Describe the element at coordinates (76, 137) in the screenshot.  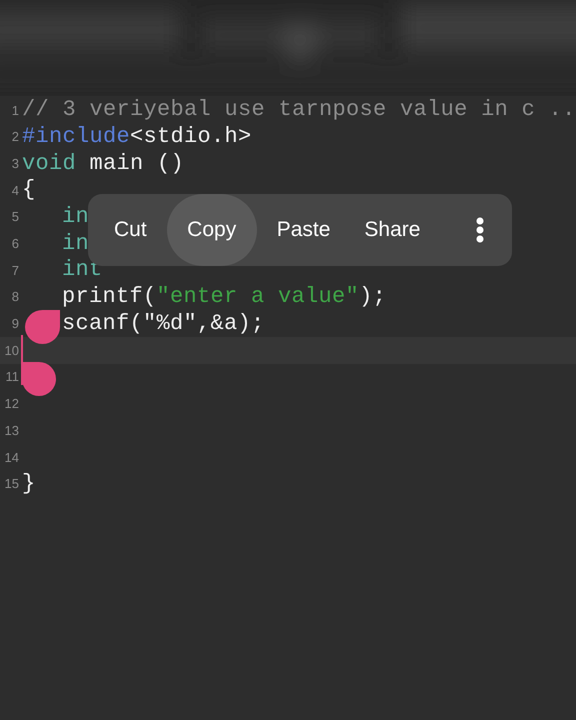
I see `code-token: #include` at that location.